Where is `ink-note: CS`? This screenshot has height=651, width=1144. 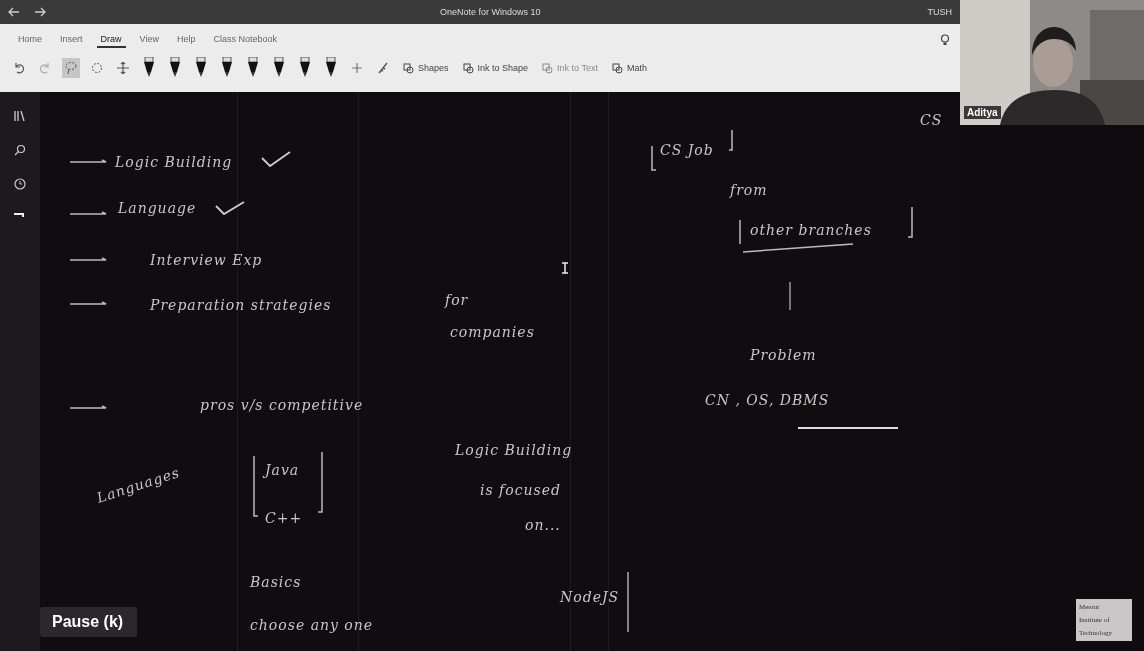
ink-note: CS is located at coordinates (931, 120).